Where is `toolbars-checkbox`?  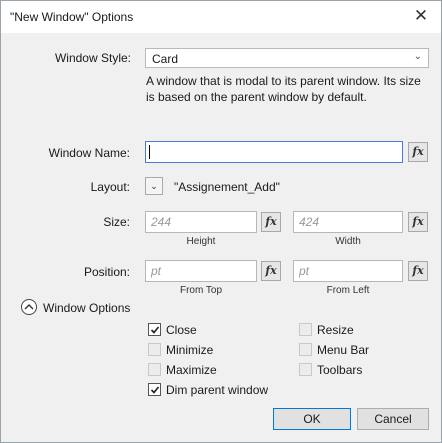
toolbars-checkbox is located at coordinates (305, 369).